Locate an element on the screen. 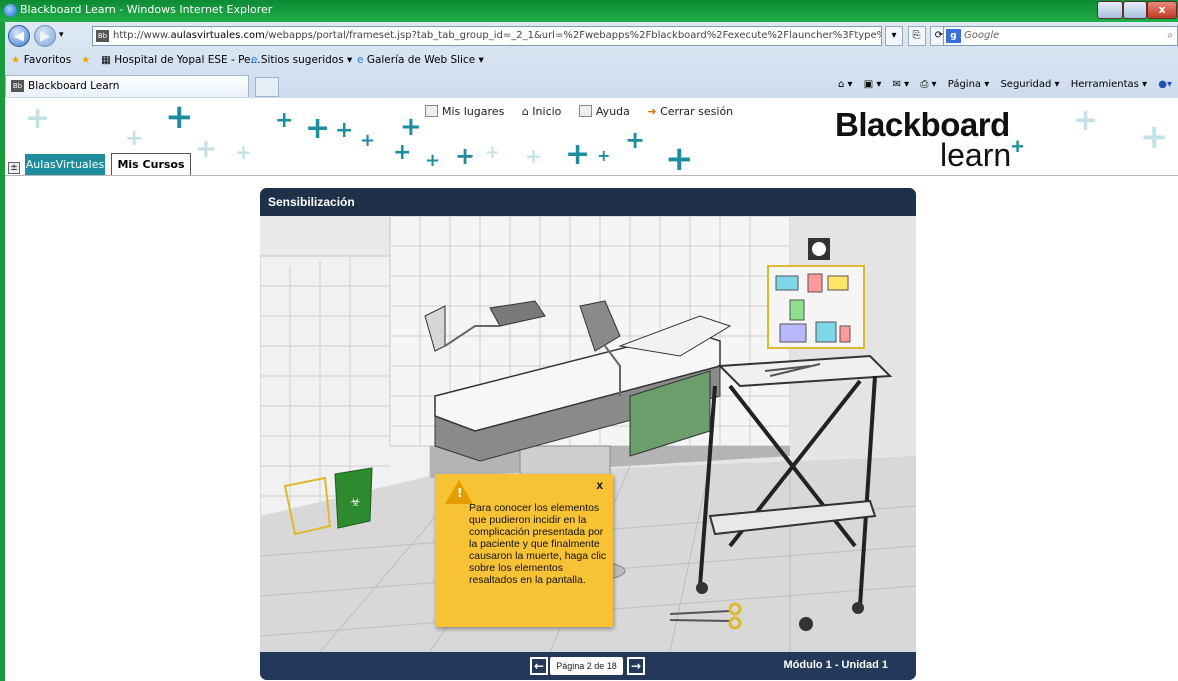 The height and width of the screenshot is (681, 1178). ie-logo-icon is located at coordinates (10, 10).